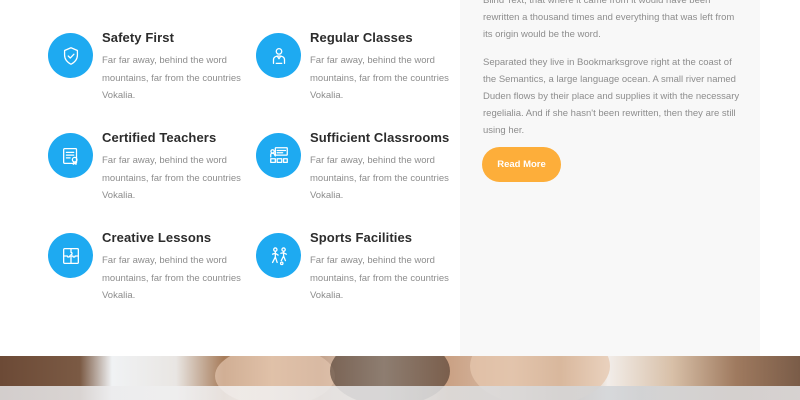 This screenshot has height=400, width=800. What do you see at coordinates (361, 37) in the screenshot?
I see `feature-title: Regular Classes` at bounding box center [361, 37].